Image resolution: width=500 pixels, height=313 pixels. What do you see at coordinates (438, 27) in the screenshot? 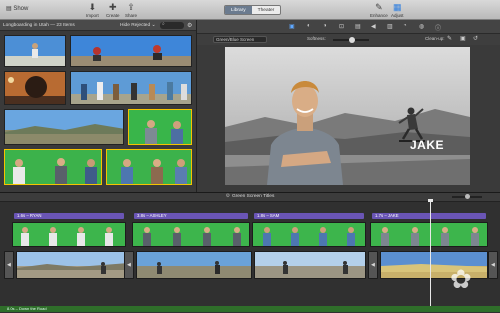
I see `info-icon: ⓘ` at bounding box center [438, 27].